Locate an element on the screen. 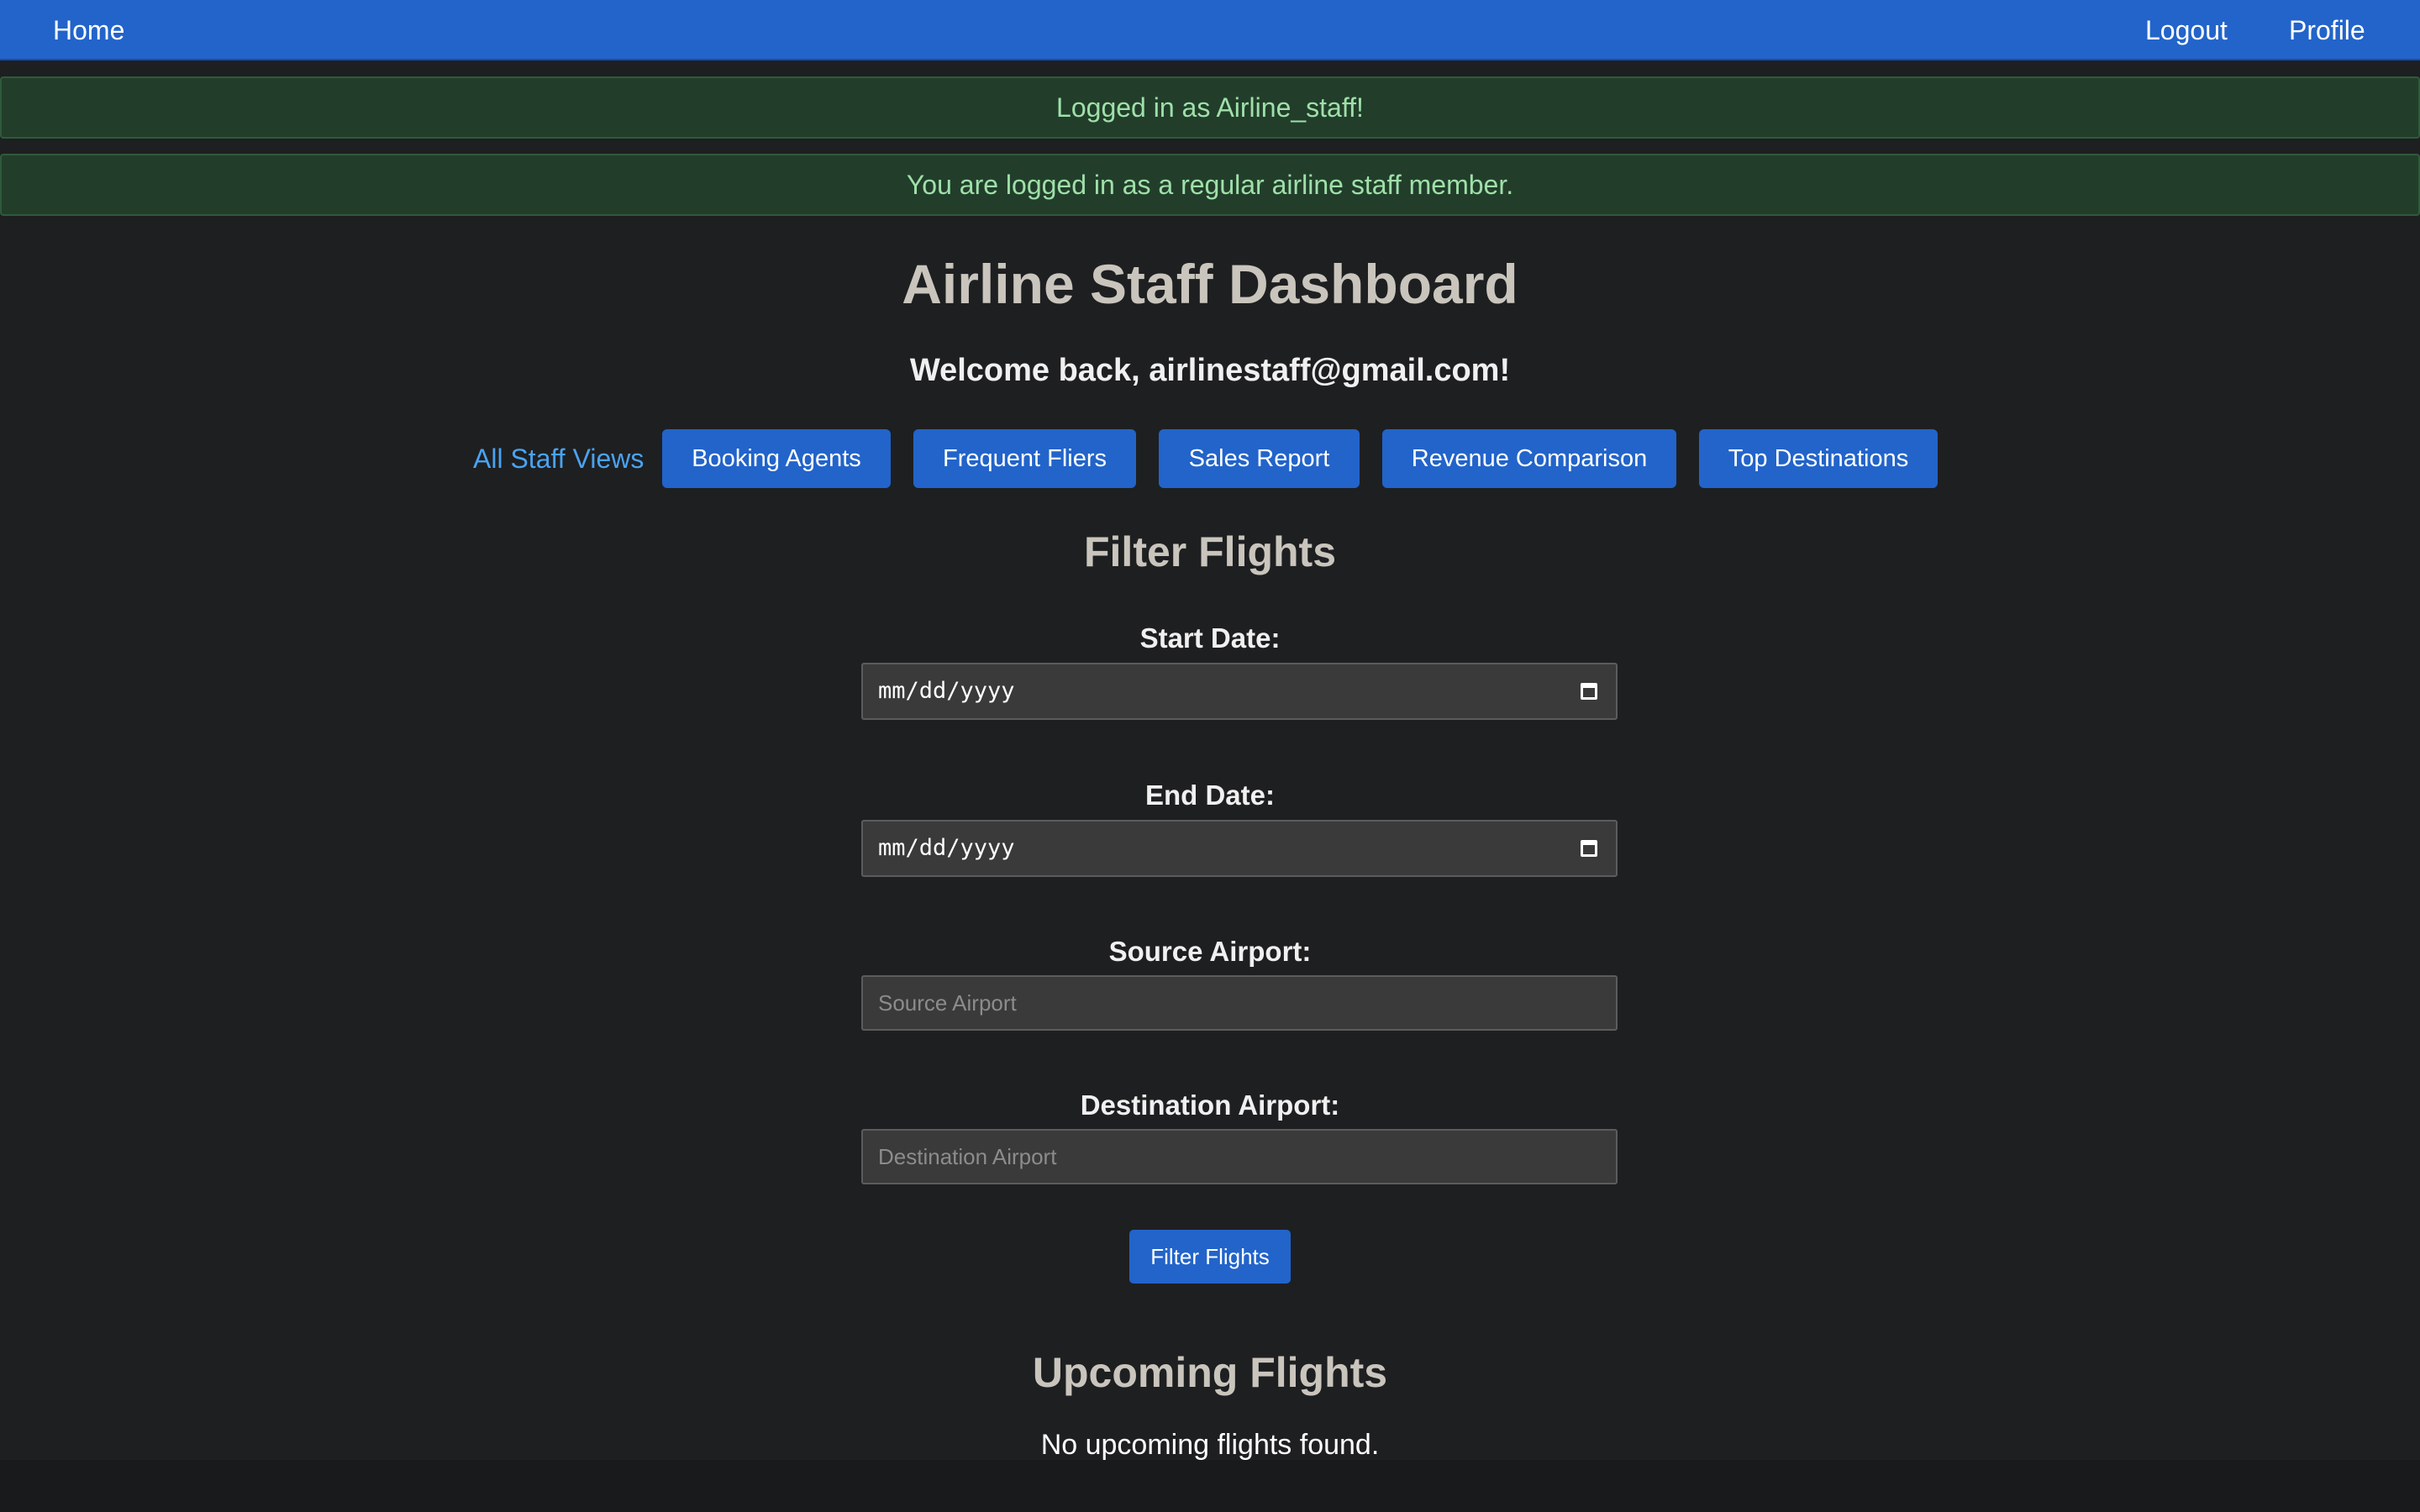 This screenshot has width=2420, height=1512. source-airport-placeholder: Source Airport is located at coordinates (947, 1003).